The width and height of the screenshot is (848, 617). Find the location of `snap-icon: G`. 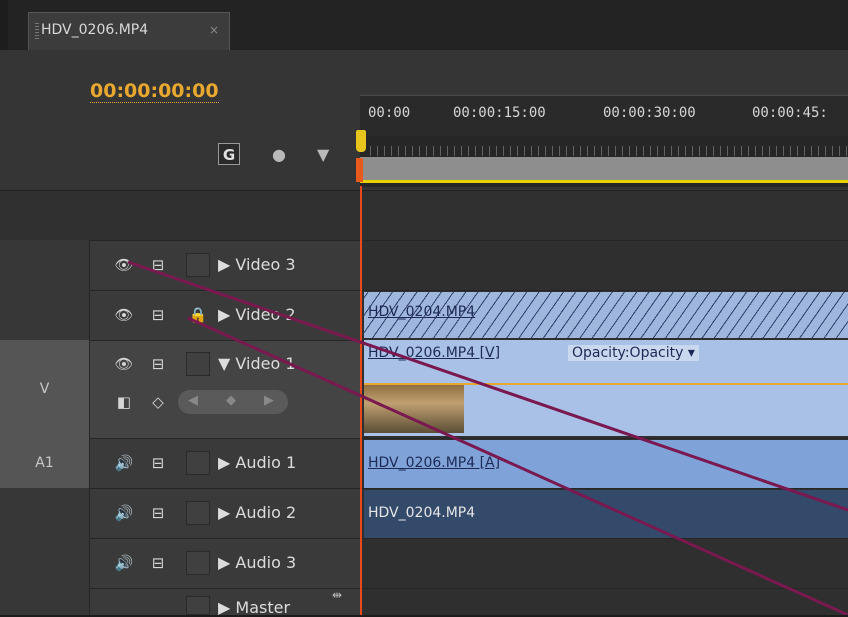

snap-icon: G is located at coordinates (229, 154).